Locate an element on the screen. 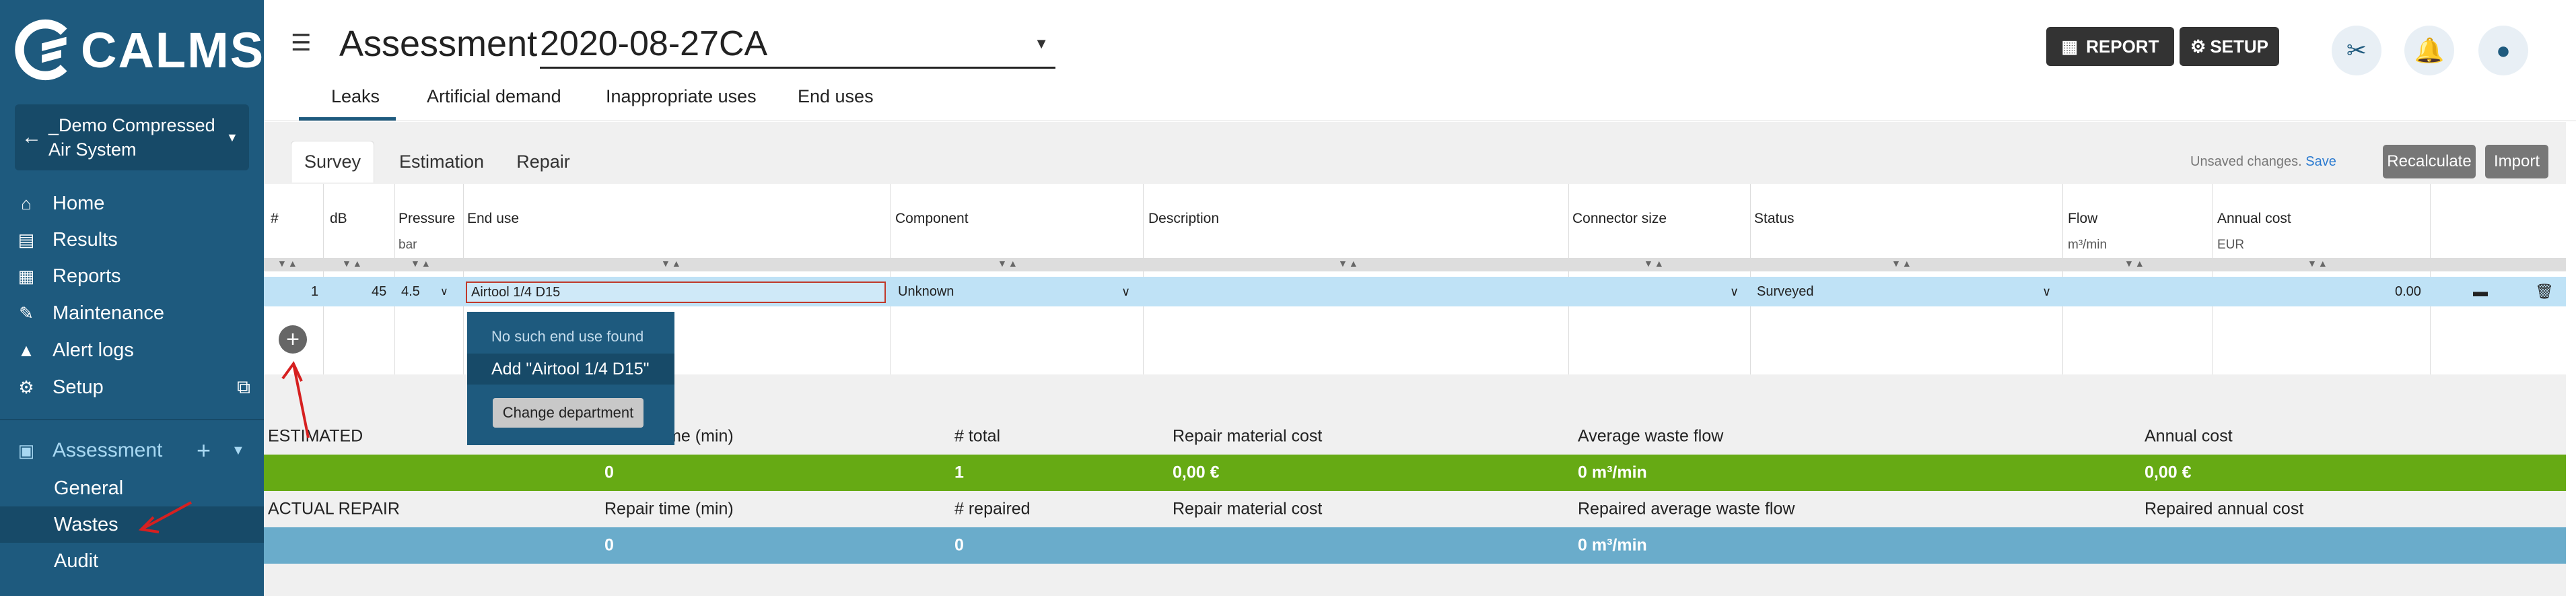 The image size is (2576, 596). col-header-db: dB is located at coordinates (338, 218).